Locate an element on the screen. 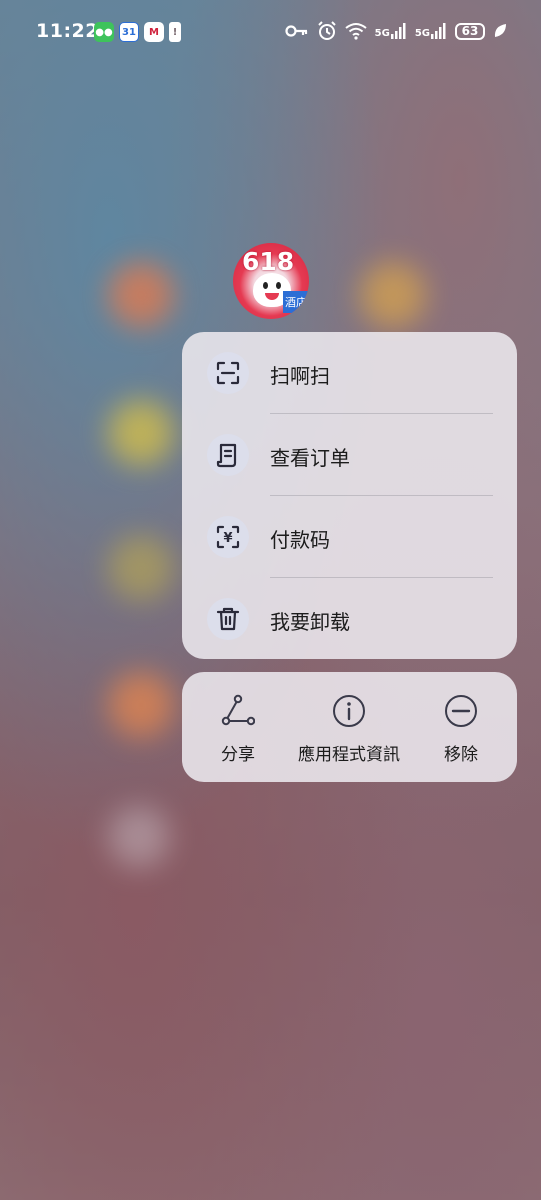 This screenshot has width=541, height=1200. alarm-icon is located at coordinates (326, 30).